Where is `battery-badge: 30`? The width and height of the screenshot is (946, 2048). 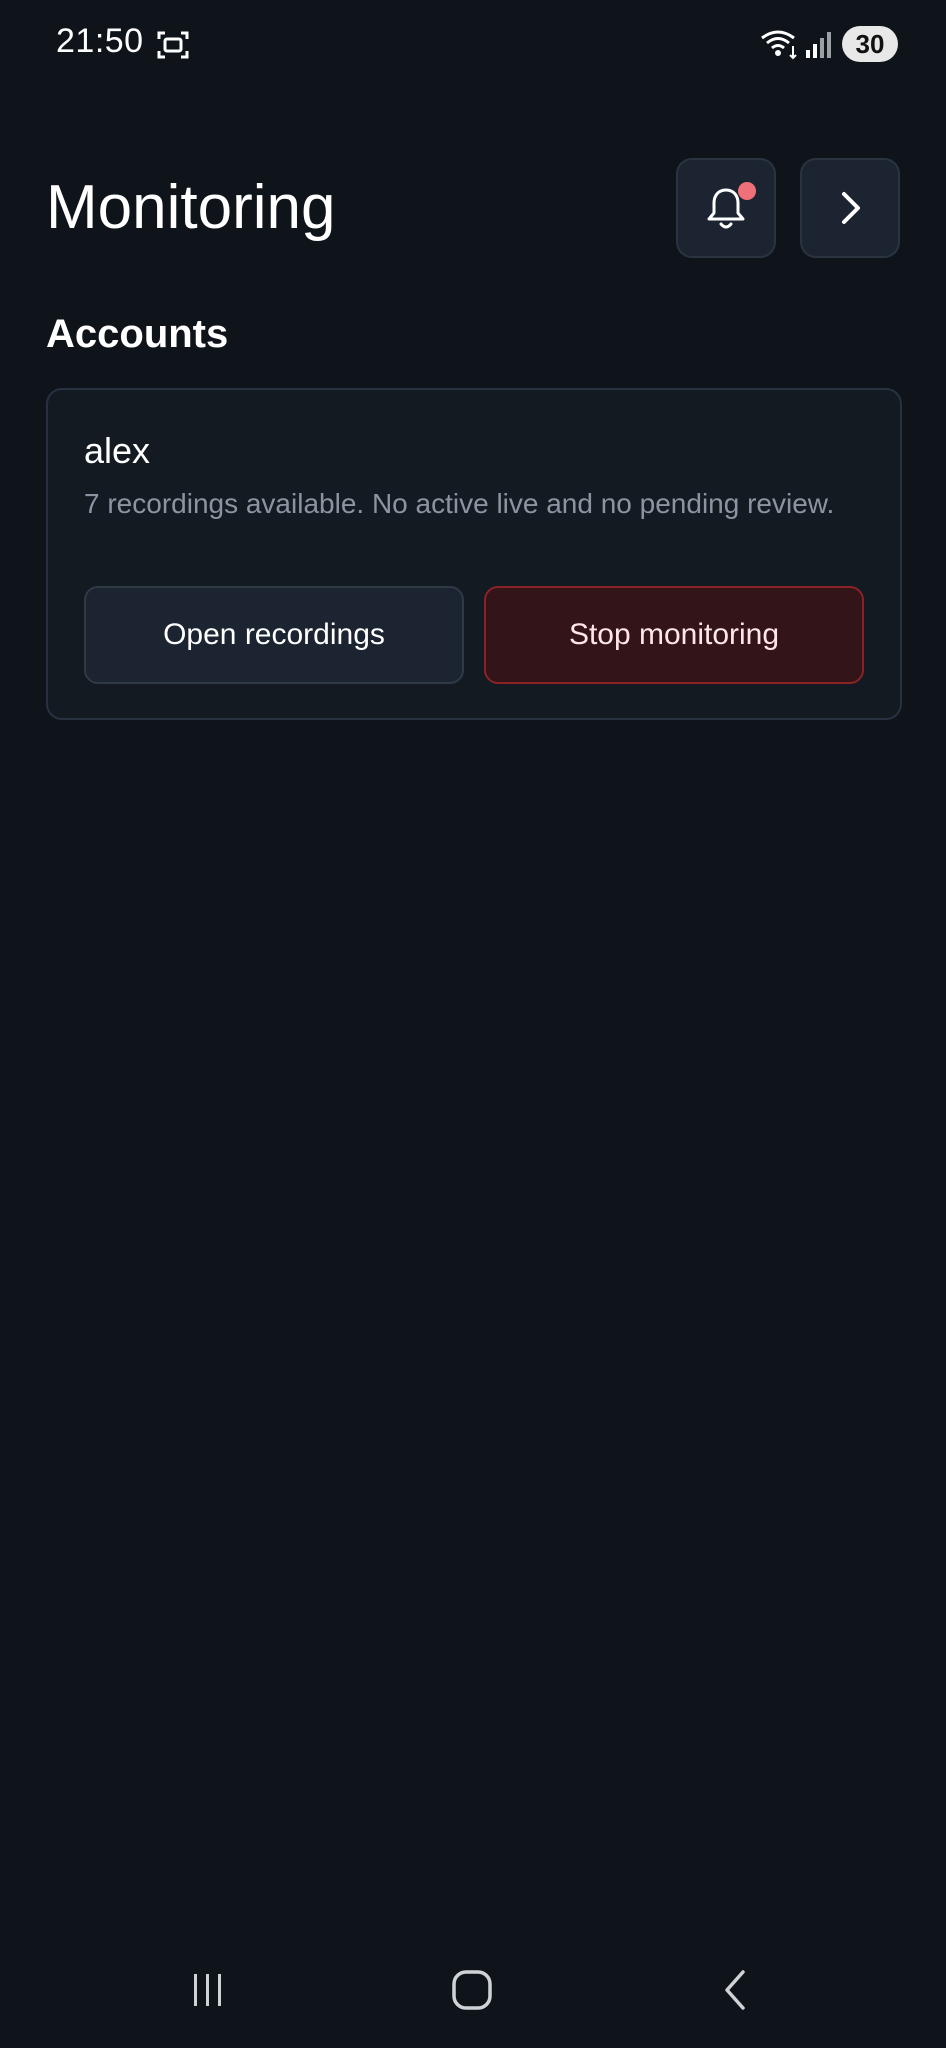
battery-badge: 30 is located at coordinates (870, 44).